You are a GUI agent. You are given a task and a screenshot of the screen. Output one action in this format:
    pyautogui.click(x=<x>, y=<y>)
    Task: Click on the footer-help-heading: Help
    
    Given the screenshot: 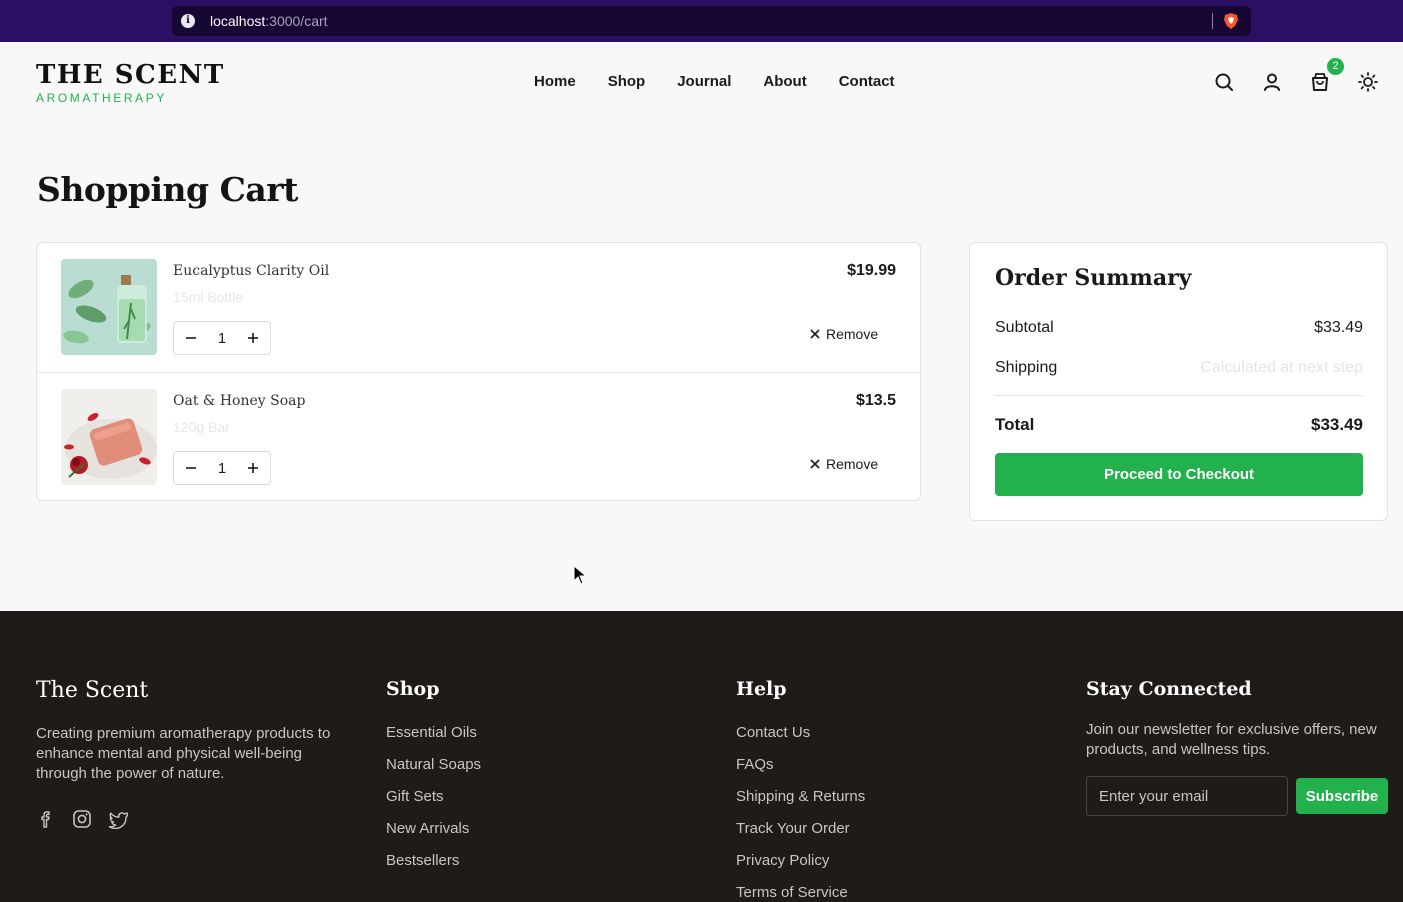 What is the action you would take?
    pyautogui.click(x=761, y=689)
    